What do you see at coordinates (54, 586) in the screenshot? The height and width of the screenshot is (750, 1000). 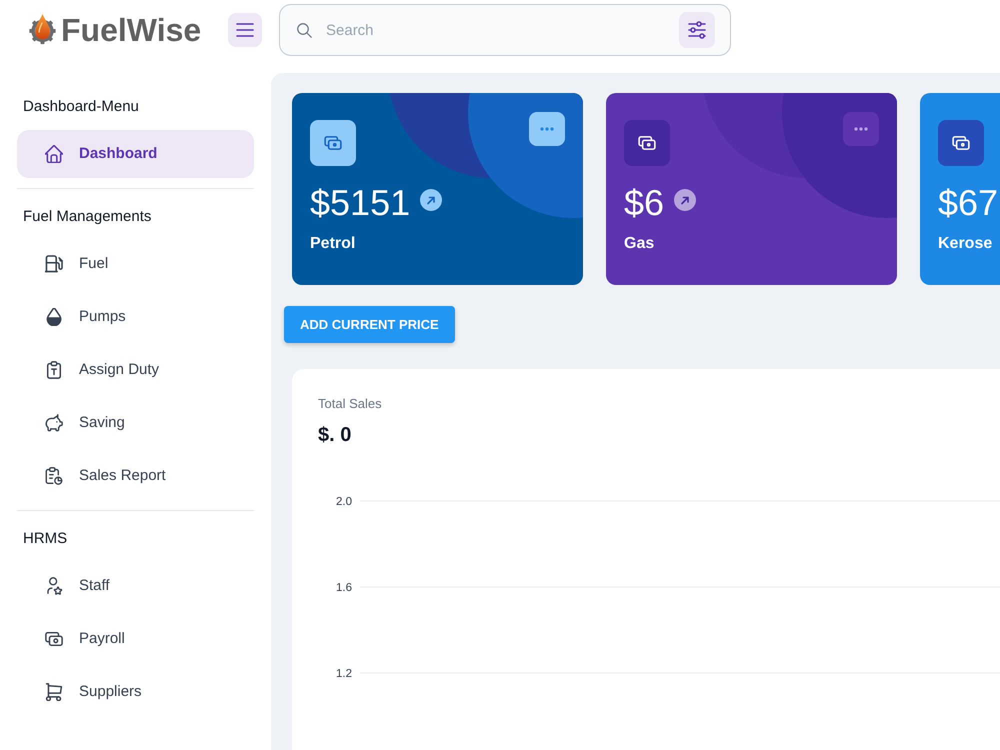 I see `user-star-icon` at bounding box center [54, 586].